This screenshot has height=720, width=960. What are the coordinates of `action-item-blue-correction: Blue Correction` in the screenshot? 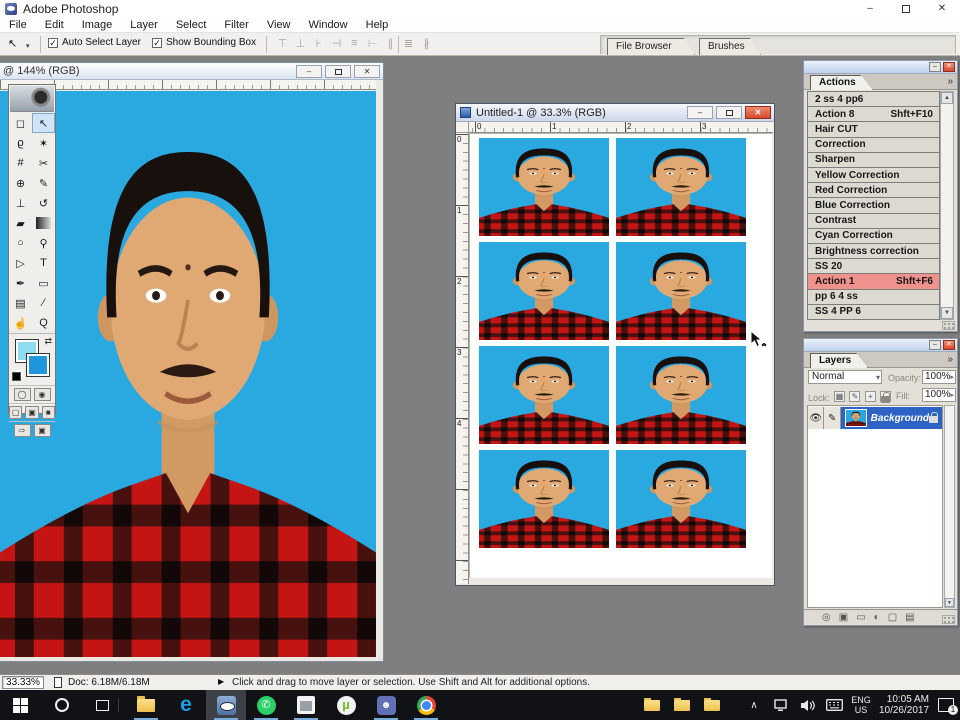 It's located at (873, 205).